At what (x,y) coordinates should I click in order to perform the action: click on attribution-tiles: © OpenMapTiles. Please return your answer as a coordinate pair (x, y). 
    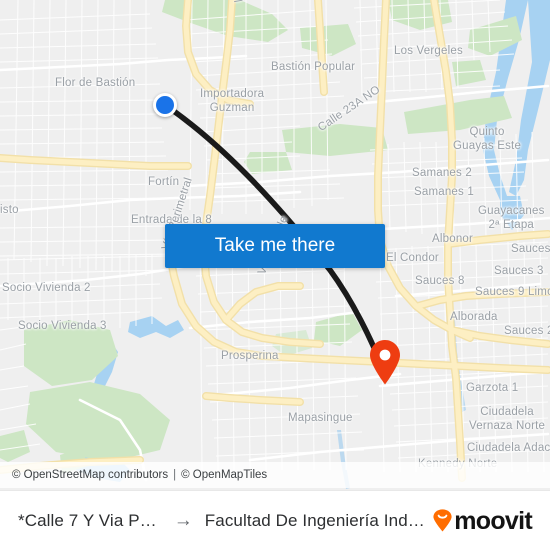
    Looking at the image, I should click on (224, 475).